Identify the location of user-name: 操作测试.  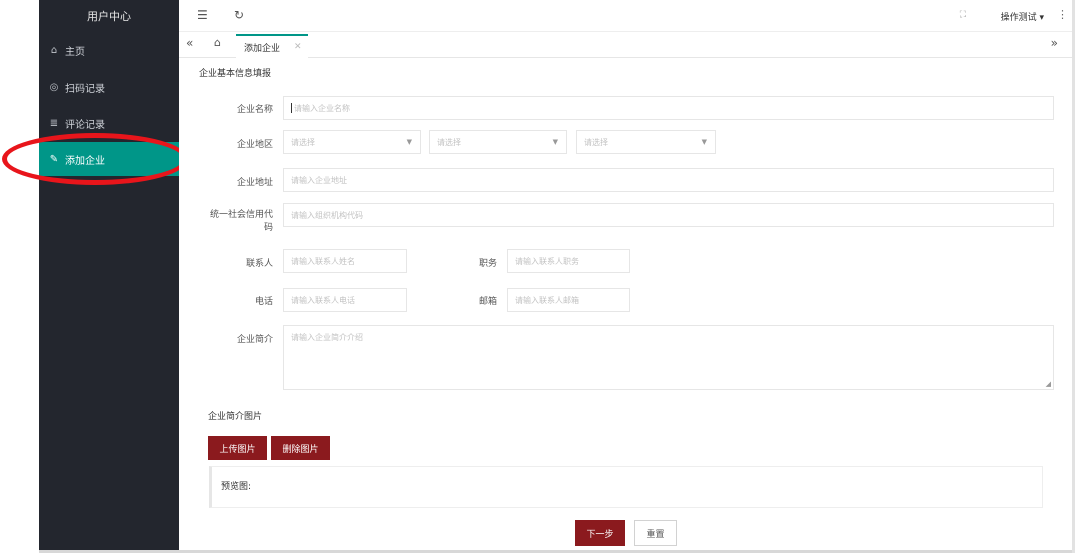
(1018, 18).